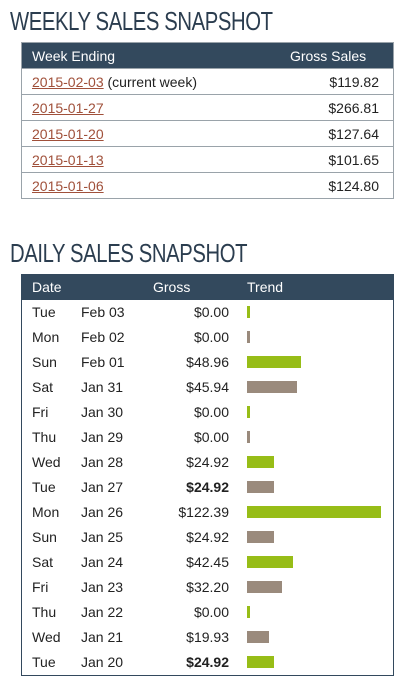 The width and height of the screenshot is (416, 686). I want to click on date-cell: Feb 01, so click(103, 362).